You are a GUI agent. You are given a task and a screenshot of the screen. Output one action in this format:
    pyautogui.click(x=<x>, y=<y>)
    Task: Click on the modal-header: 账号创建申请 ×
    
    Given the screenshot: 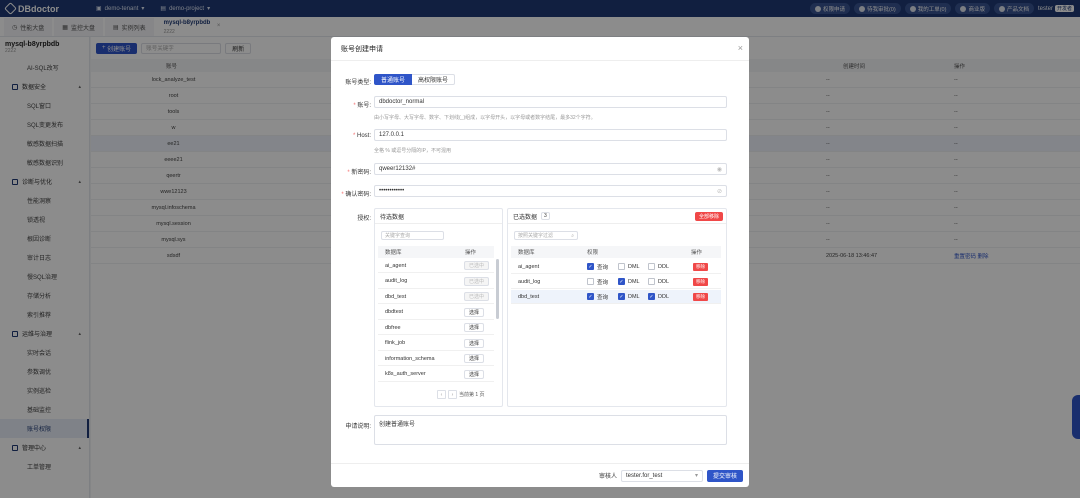 What is the action you would take?
    pyautogui.click(x=540, y=49)
    